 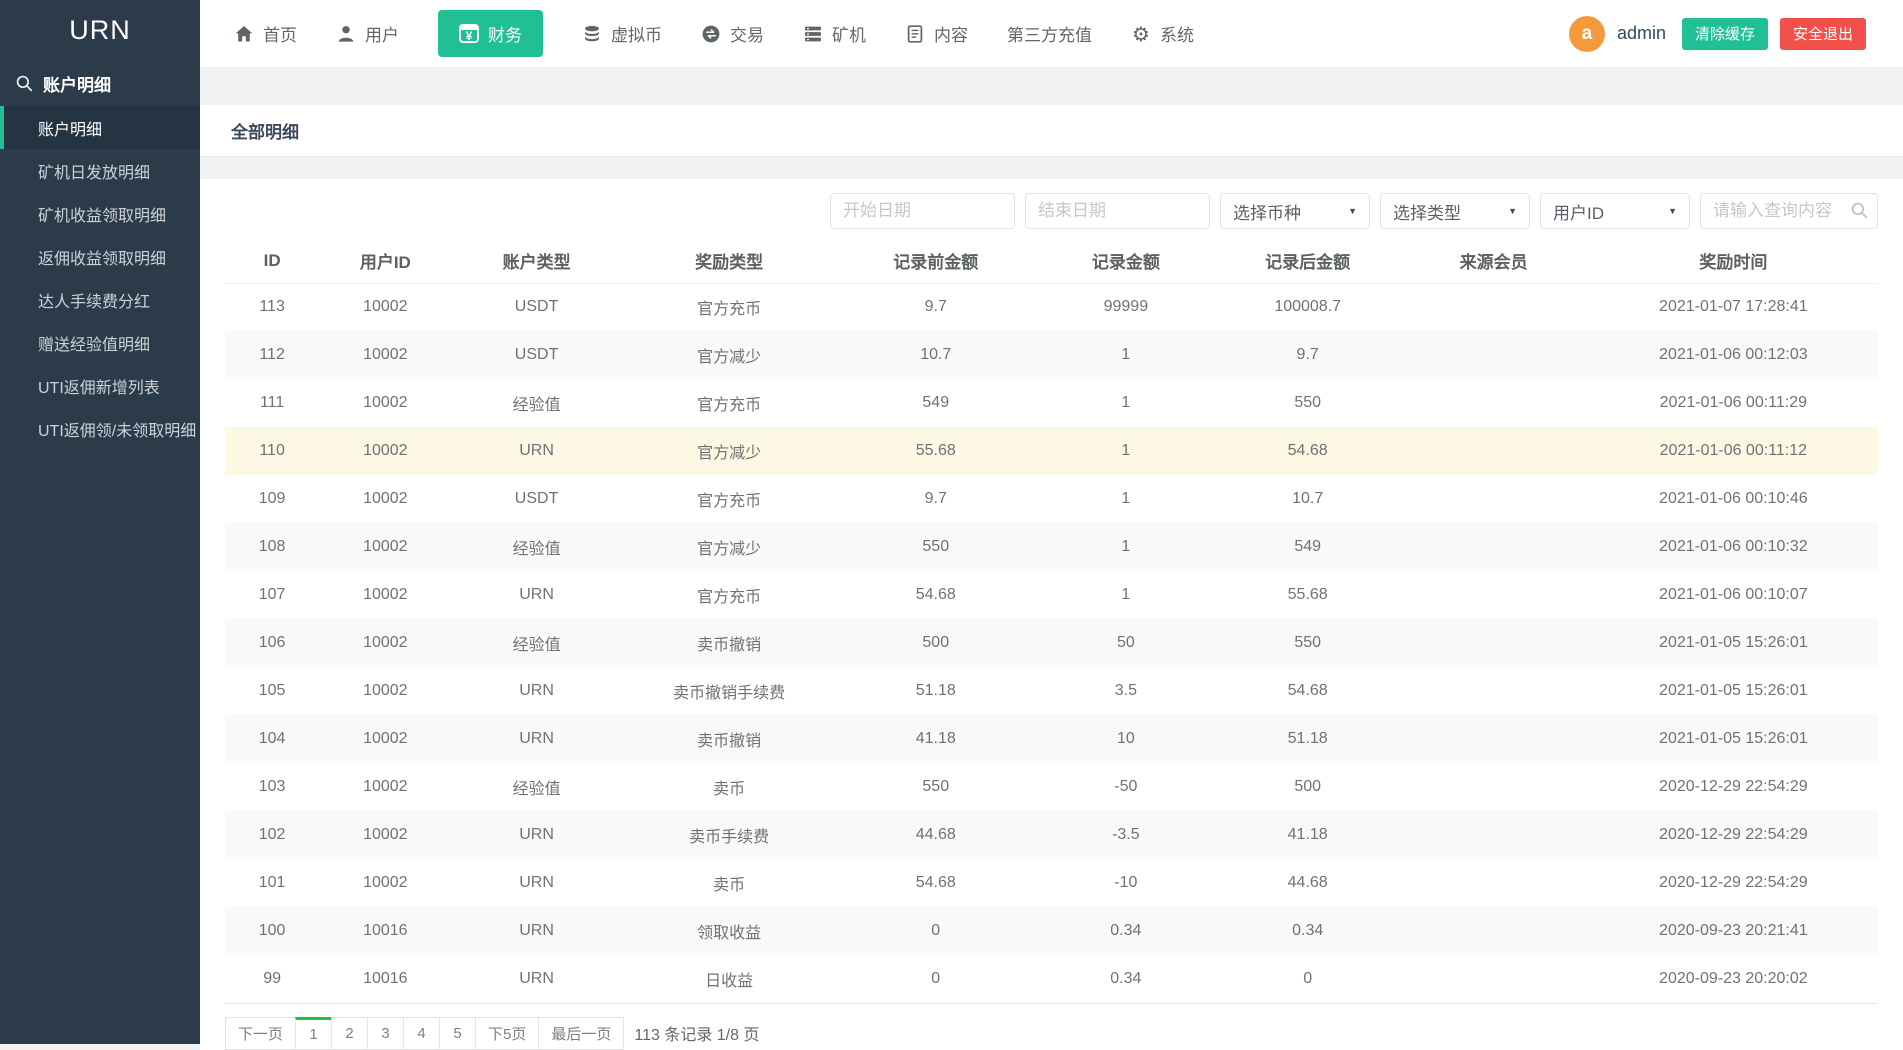 What do you see at coordinates (100, 299) in the screenshot?
I see `sidebar-item: 达人手续费分红` at bounding box center [100, 299].